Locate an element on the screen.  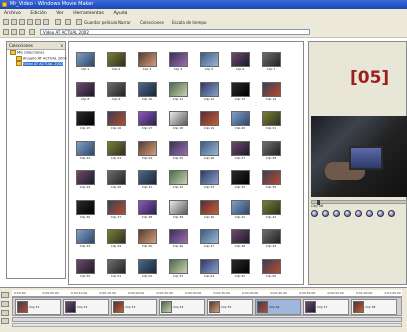
record-icon is located at coordinates (58, 22).